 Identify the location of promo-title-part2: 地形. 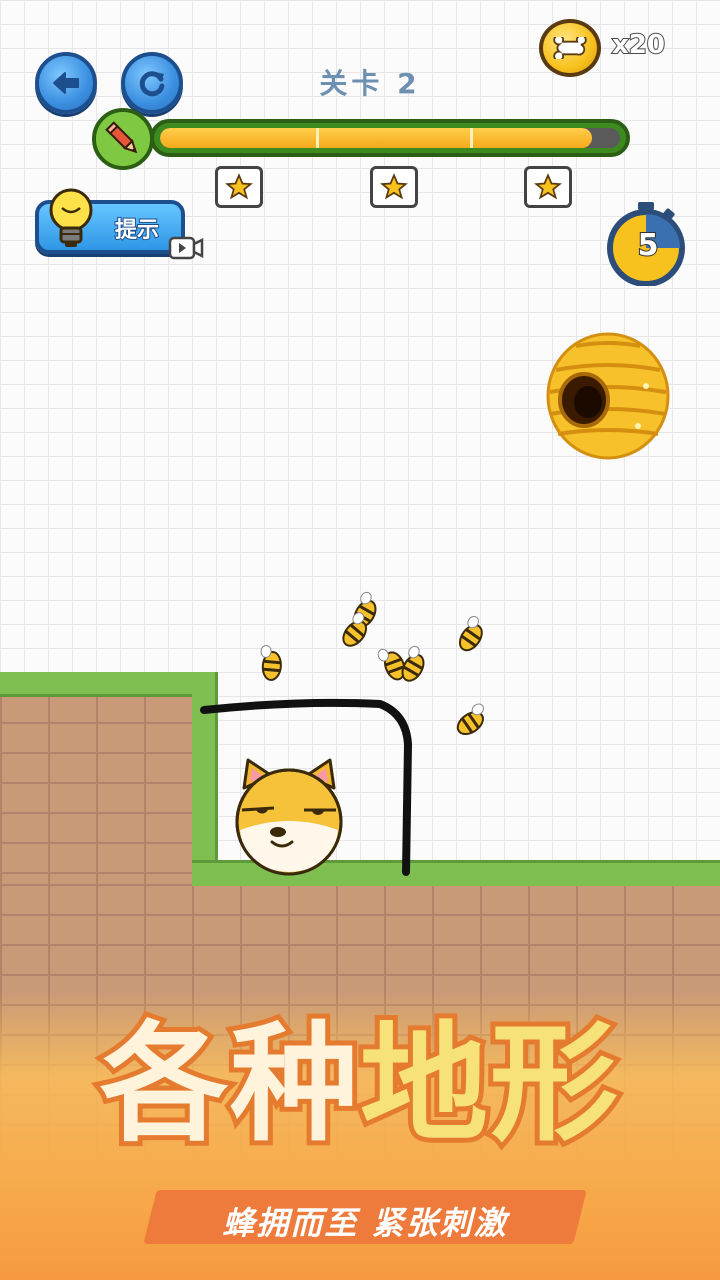
(489, 1084).